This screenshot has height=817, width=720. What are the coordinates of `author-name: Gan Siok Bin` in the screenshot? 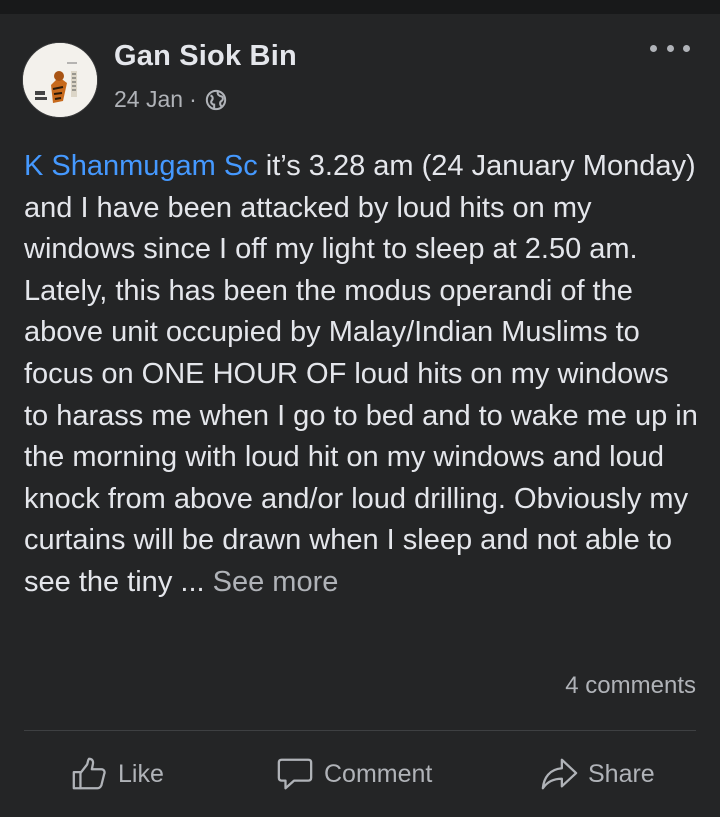 It's located at (205, 56).